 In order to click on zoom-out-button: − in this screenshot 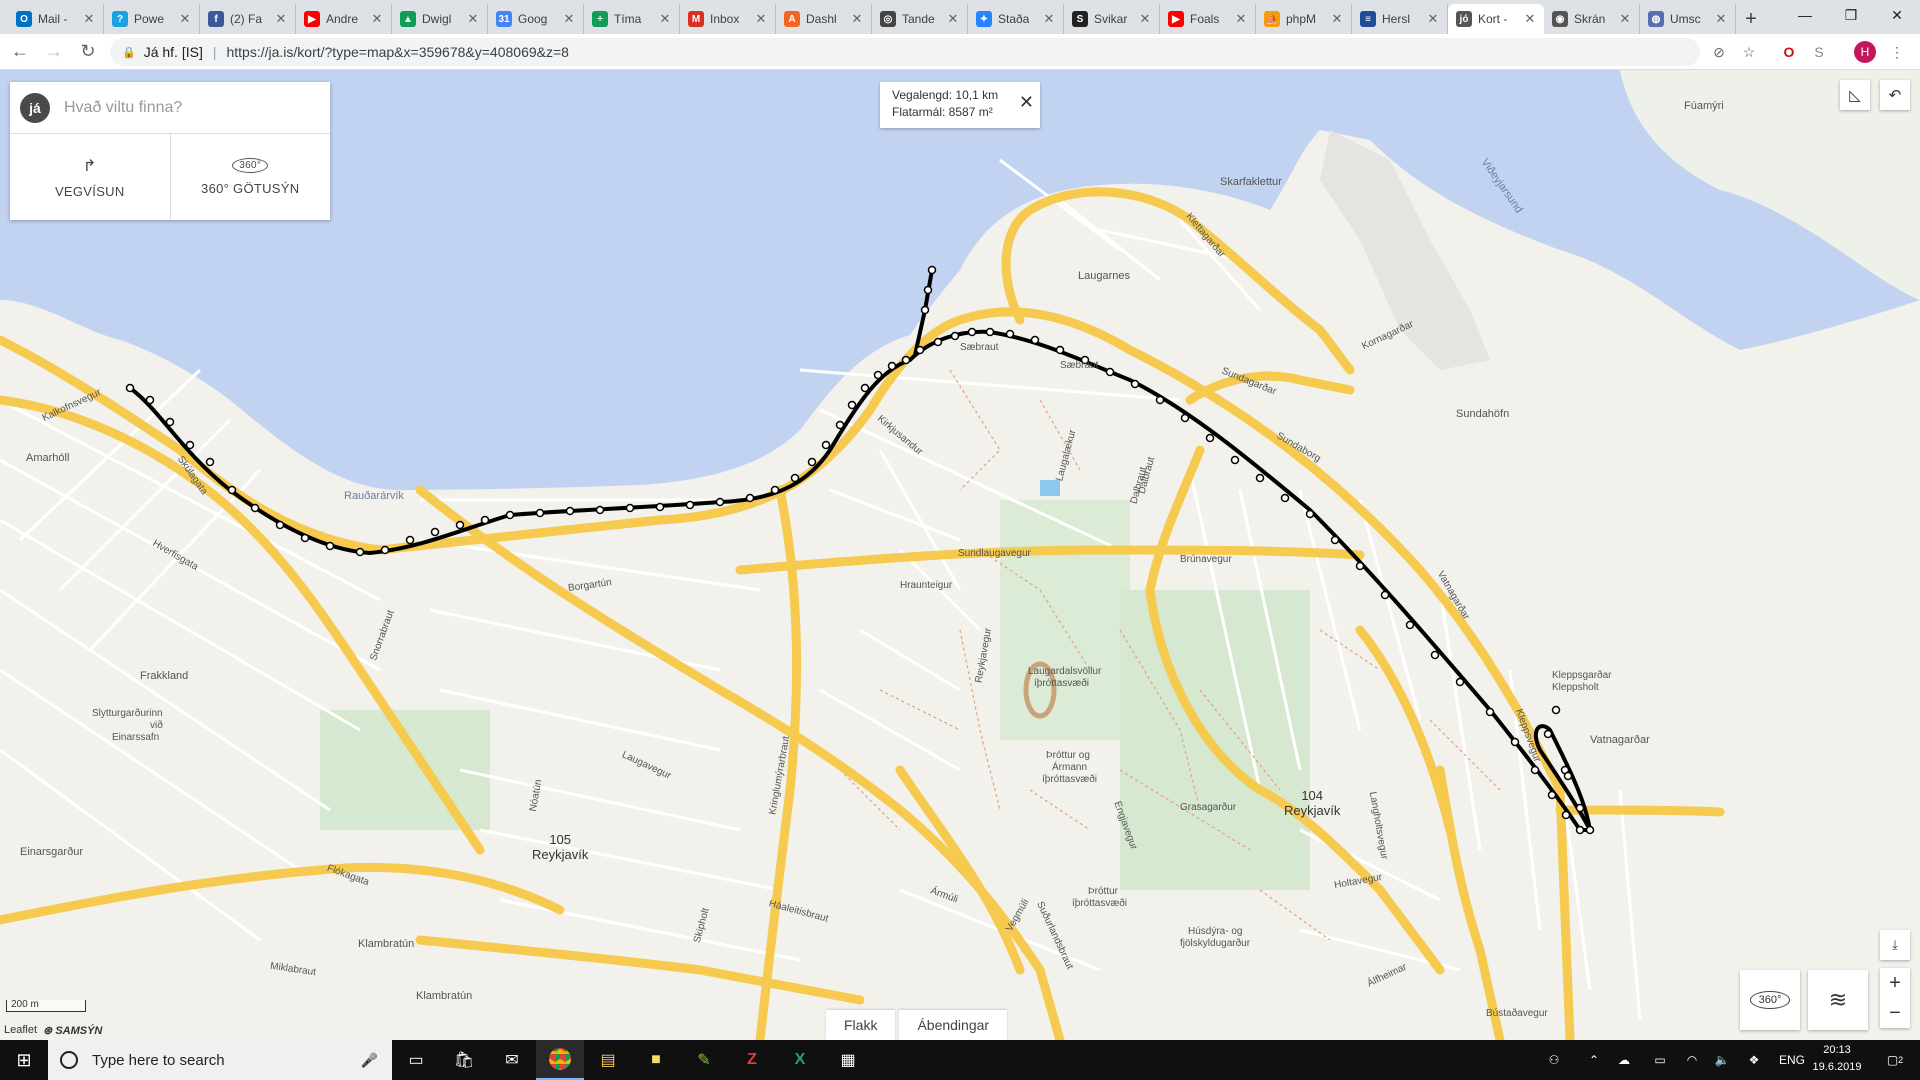, I will do `click(1895, 1013)`.